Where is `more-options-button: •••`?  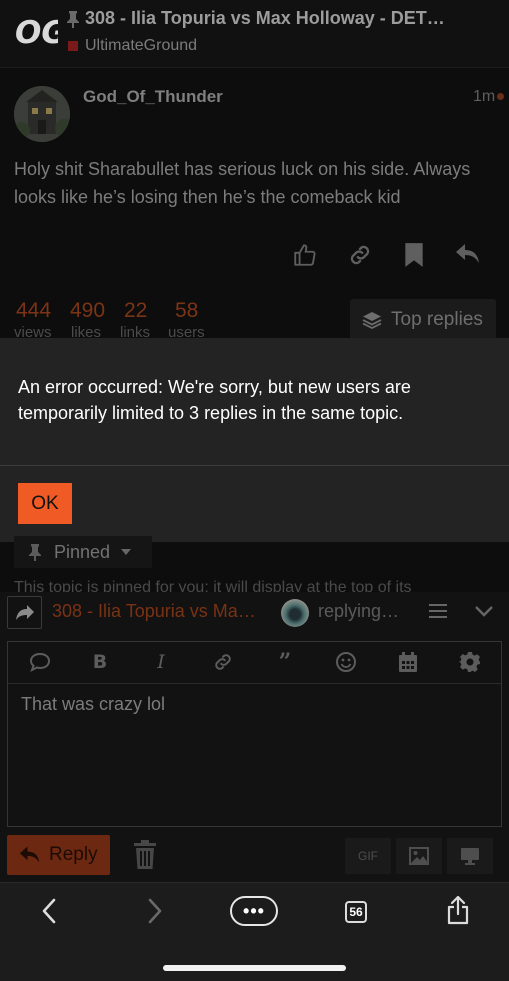 more-options-button: ••• is located at coordinates (254, 911).